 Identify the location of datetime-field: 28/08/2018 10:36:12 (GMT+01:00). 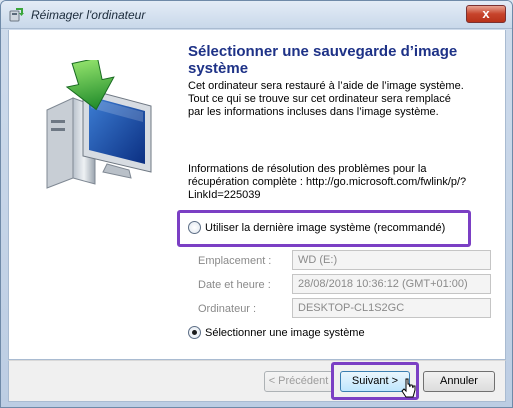
(391, 284).